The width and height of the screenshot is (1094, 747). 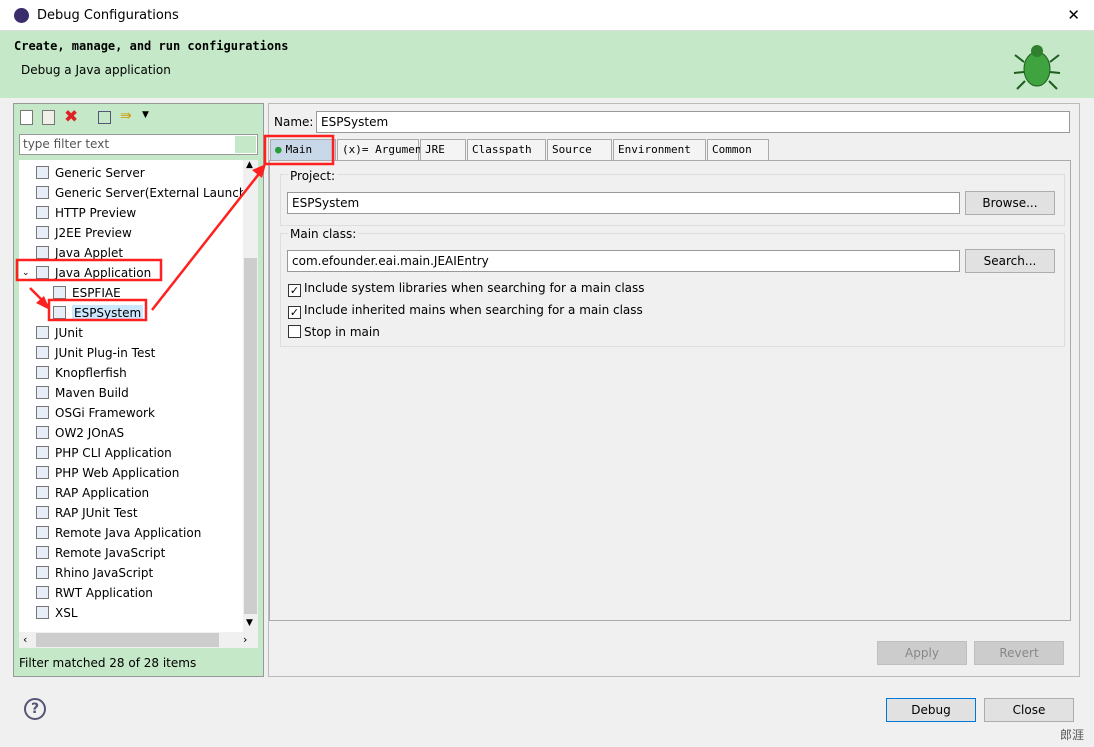 I want to click on tree-item-label: Rhino JavaScript, so click(x=104, y=573).